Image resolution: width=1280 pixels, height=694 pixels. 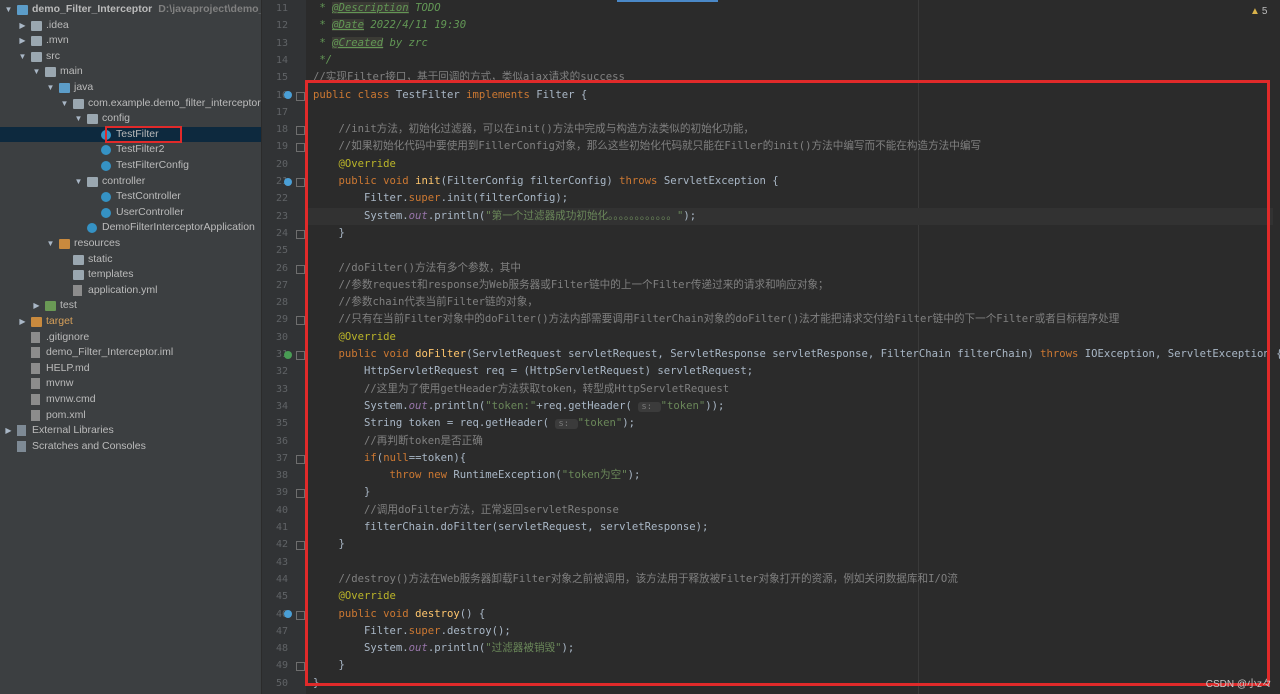 What do you see at coordinates (130, 400) in the screenshot?
I see `tree-item-mvnw-cmd: mvnw.cmd` at bounding box center [130, 400].